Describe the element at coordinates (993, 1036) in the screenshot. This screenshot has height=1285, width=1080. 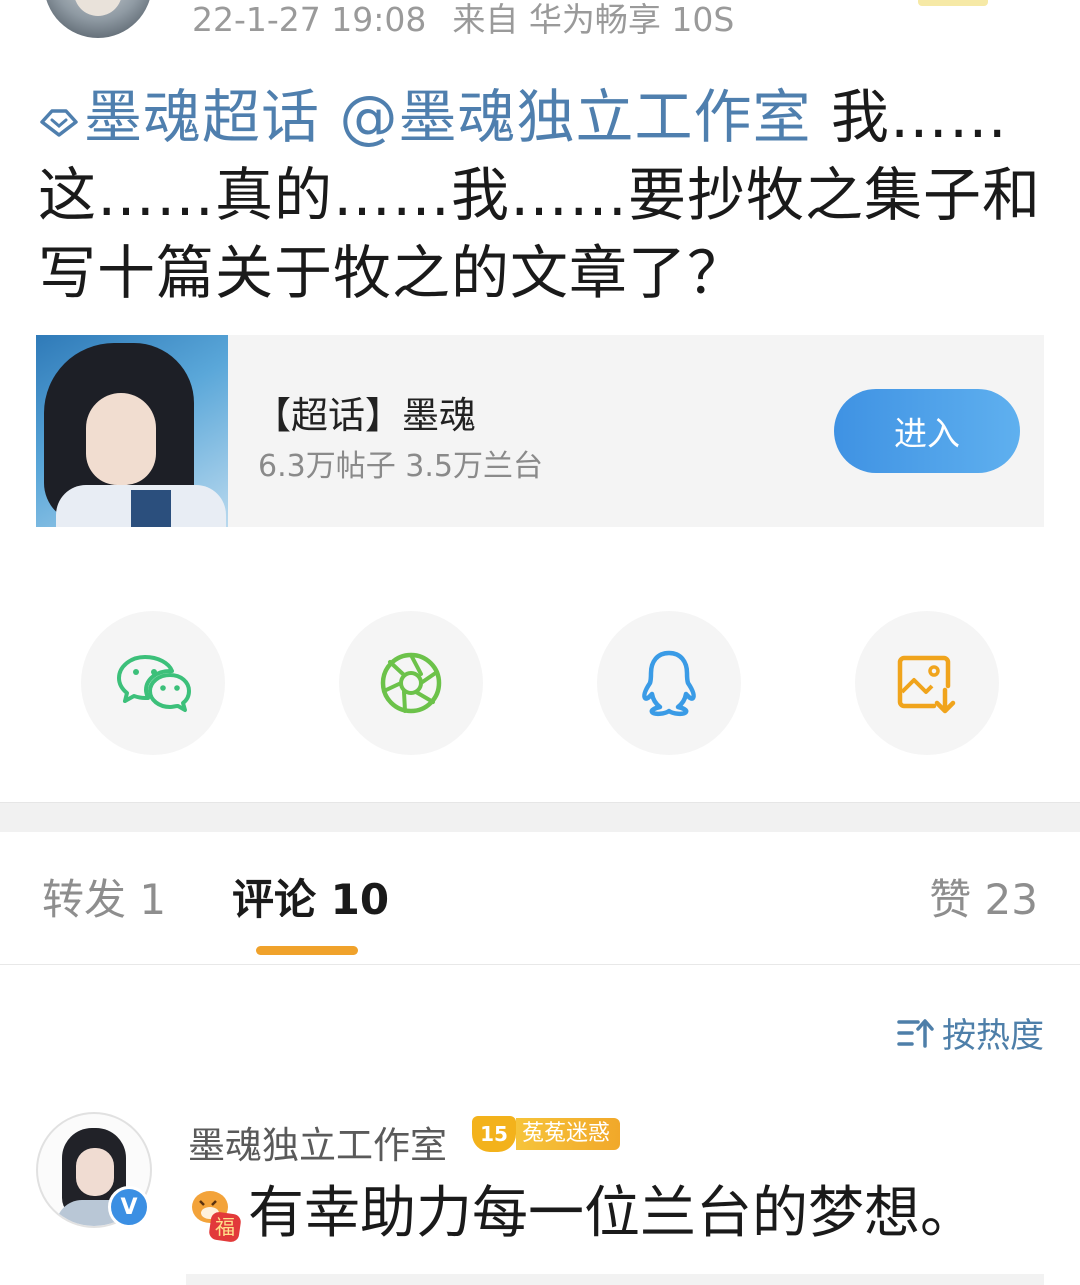
I see `sort-label: 按热度` at that location.